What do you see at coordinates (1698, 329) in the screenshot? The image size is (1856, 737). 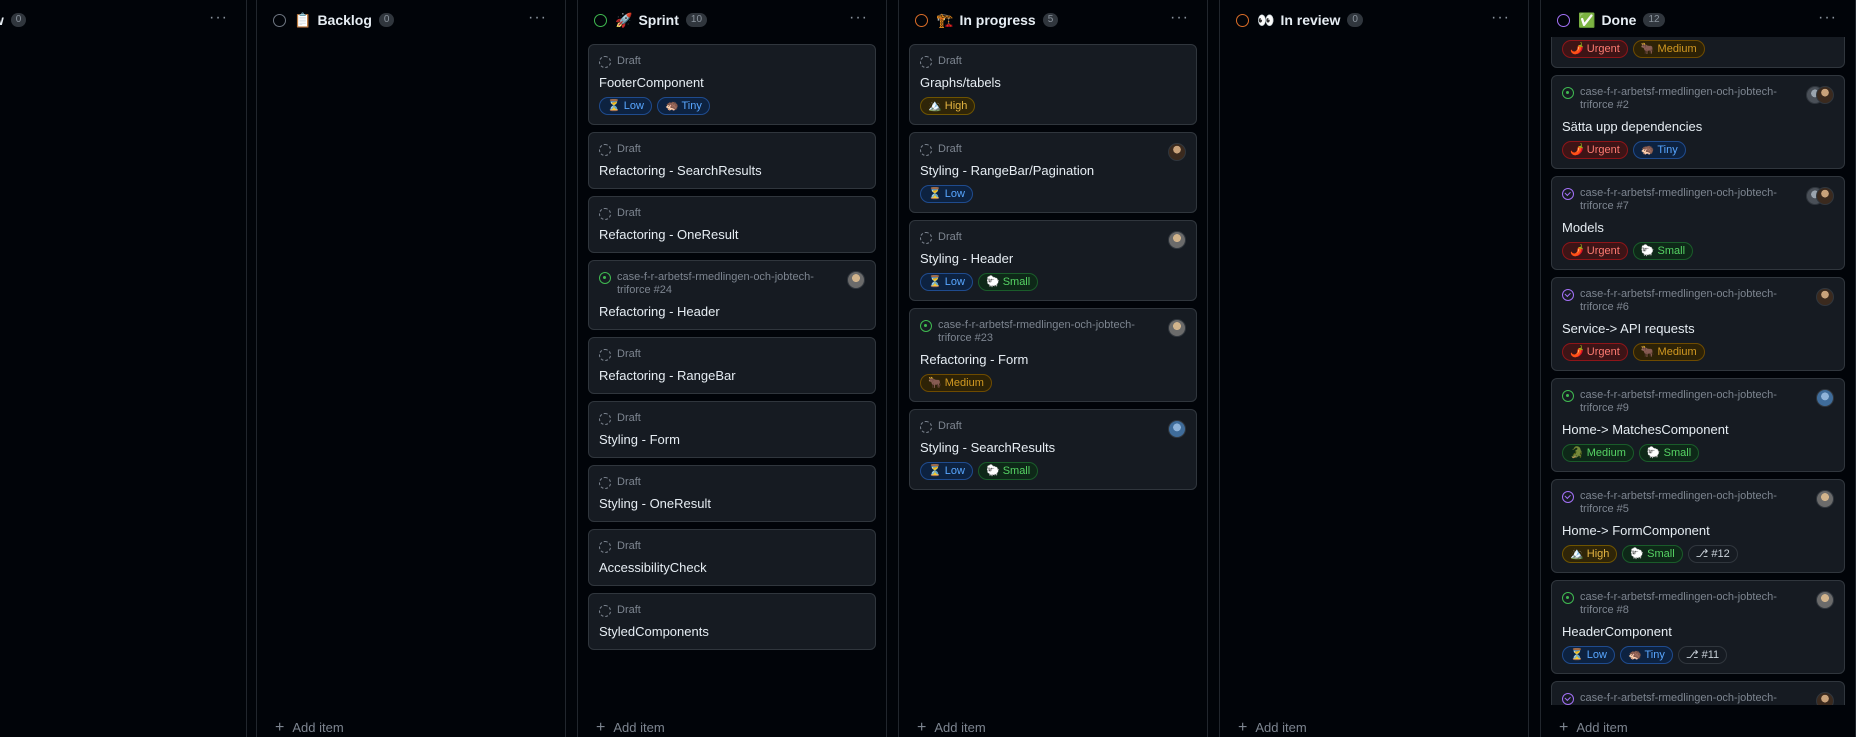 I see `card-title: Service-> API requests` at bounding box center [1698, 329].